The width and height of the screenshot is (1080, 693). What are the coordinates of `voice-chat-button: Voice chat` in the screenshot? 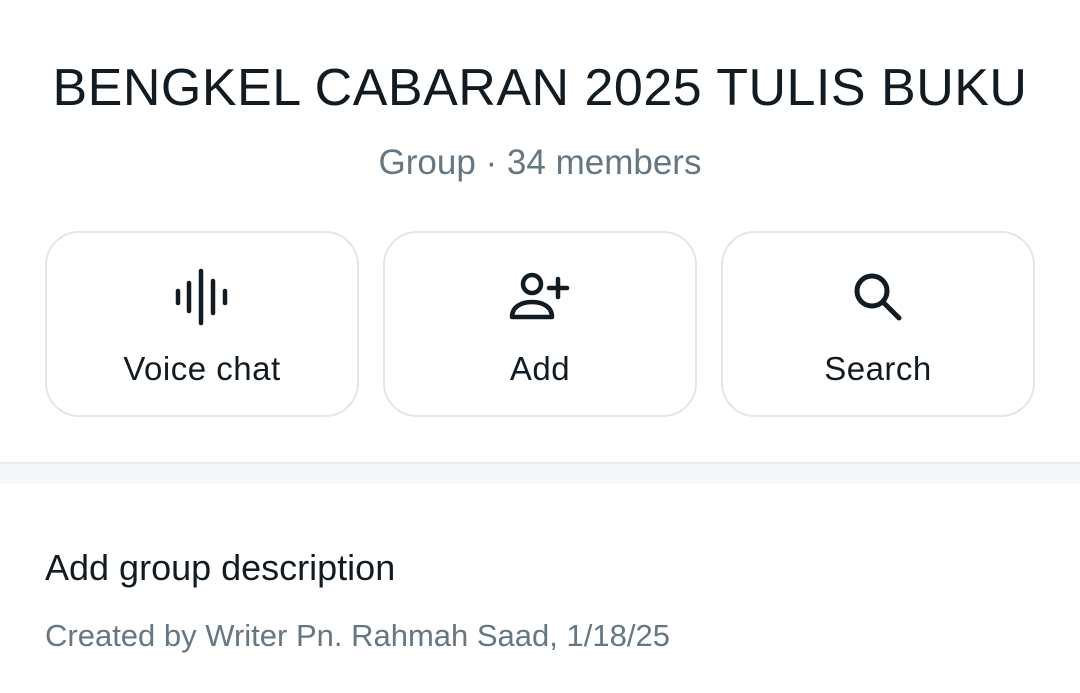 It's located at (202, 324).